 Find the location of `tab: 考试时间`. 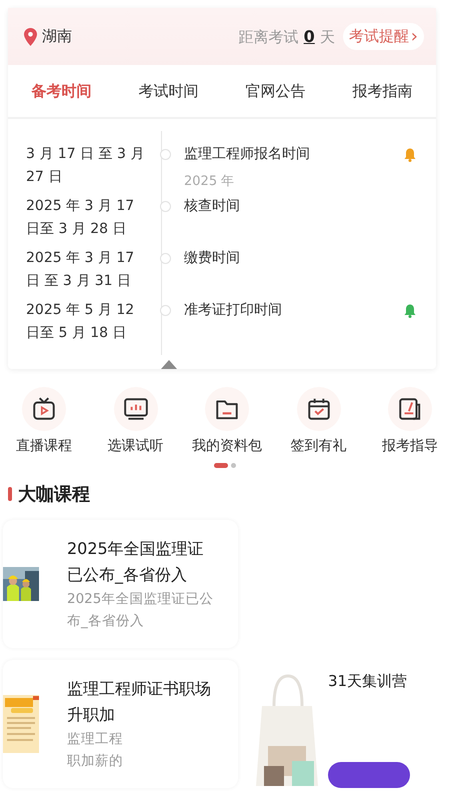

tab: 考试时间 is located at coordinates (168, 91).